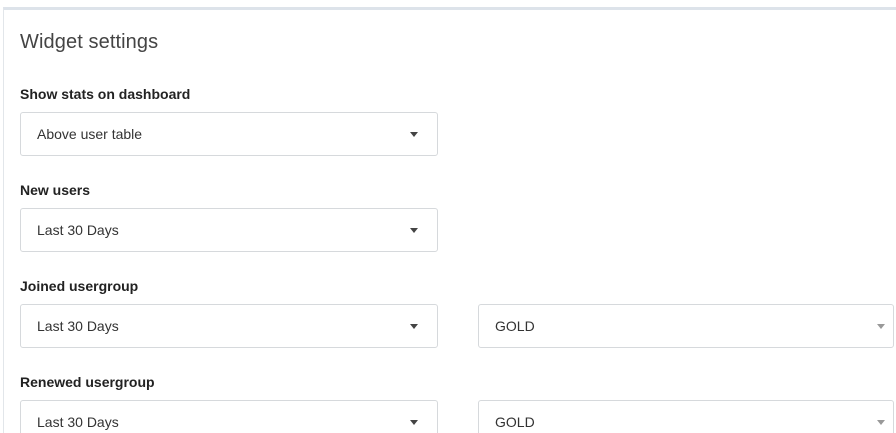 The width and height of the screenshot is (896, 433). I want to click on renewed-usergroup-group-select: GOLD, so click(686, 416).